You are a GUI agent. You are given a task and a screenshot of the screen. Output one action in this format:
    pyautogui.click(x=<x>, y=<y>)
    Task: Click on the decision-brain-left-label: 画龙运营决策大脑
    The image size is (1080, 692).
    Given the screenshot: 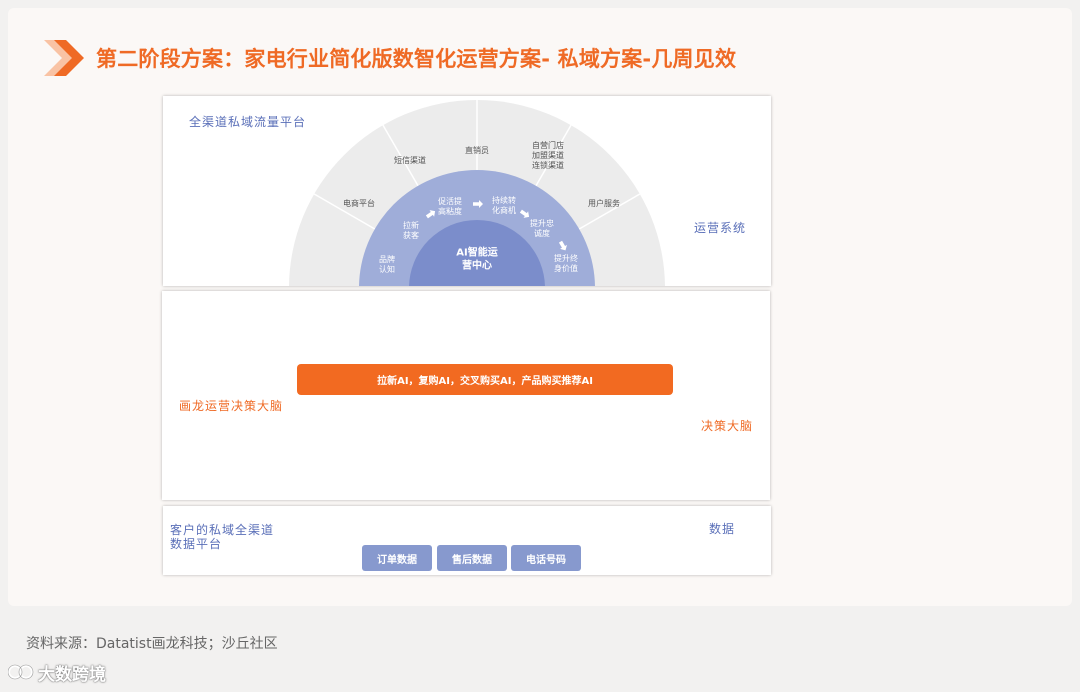 What is the action you would take?
    pyautogui.click(x=231, y=406)
    